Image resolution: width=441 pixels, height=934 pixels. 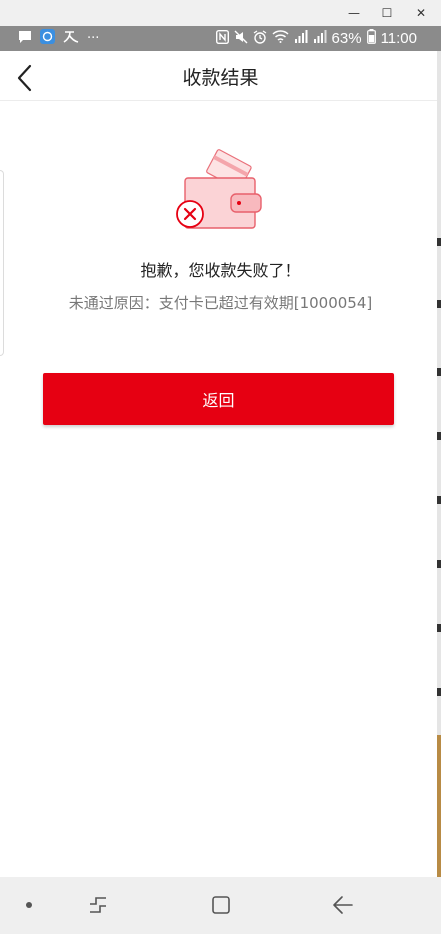 I want to click on wifi-icon, so click(x=280, y=38).